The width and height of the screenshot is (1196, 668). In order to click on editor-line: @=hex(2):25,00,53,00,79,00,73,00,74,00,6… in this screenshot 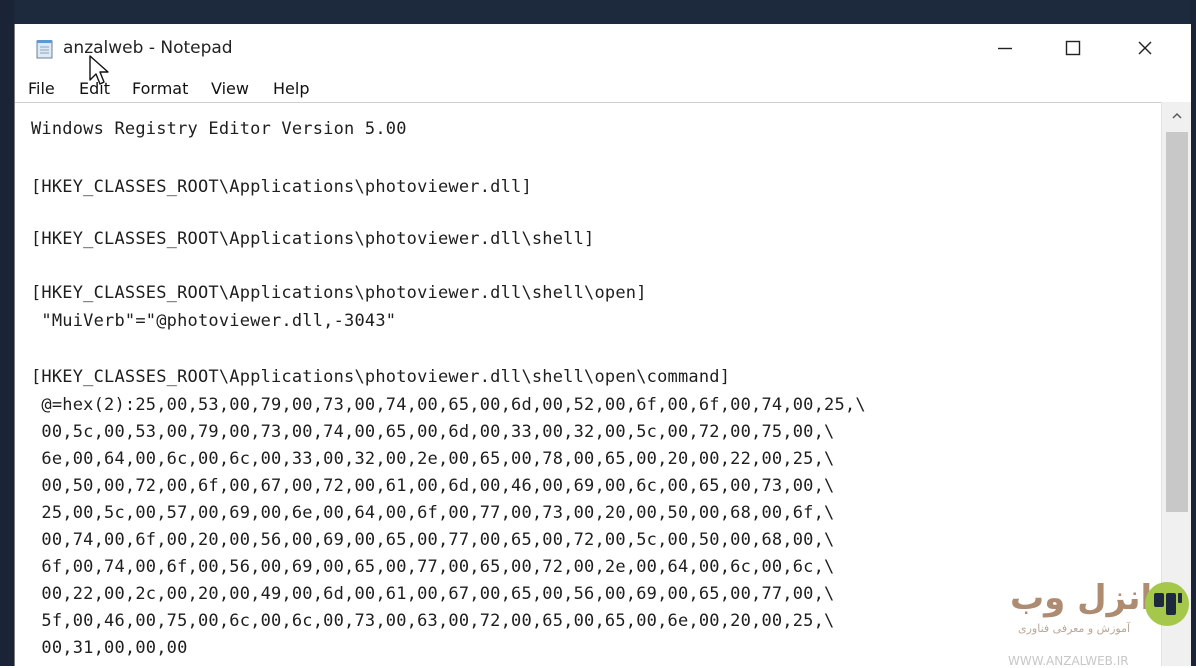, I will do `click(448, 405)`.